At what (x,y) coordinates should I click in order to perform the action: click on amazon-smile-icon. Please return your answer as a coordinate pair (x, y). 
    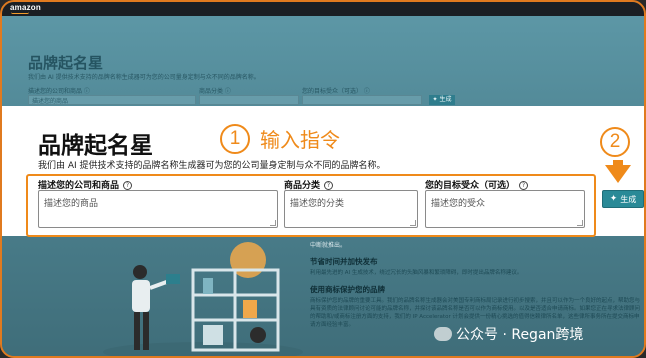
    Looking at the image, I should click on (20, 13).